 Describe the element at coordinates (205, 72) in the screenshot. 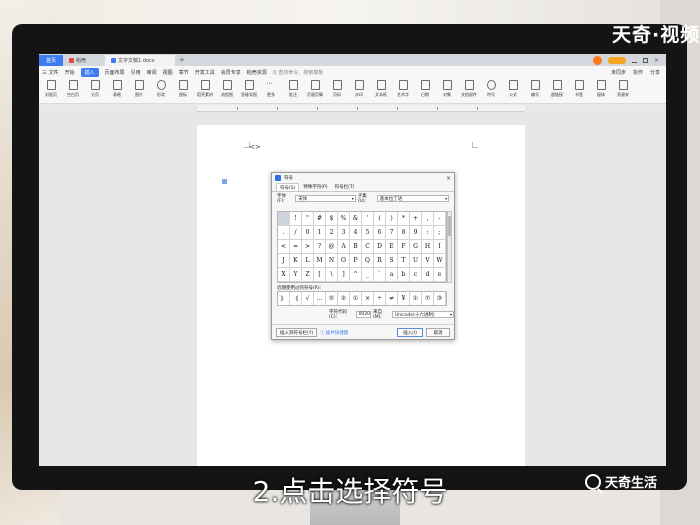

I see `menu-item-developer: 开发工具` at that location.